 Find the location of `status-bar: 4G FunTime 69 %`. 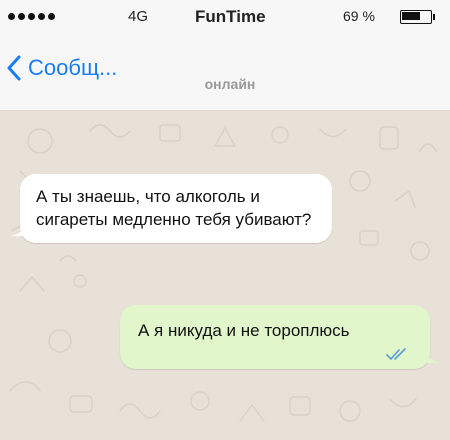

status-bar: 4G FunTime 69 % is located at coordinates (225, 17).